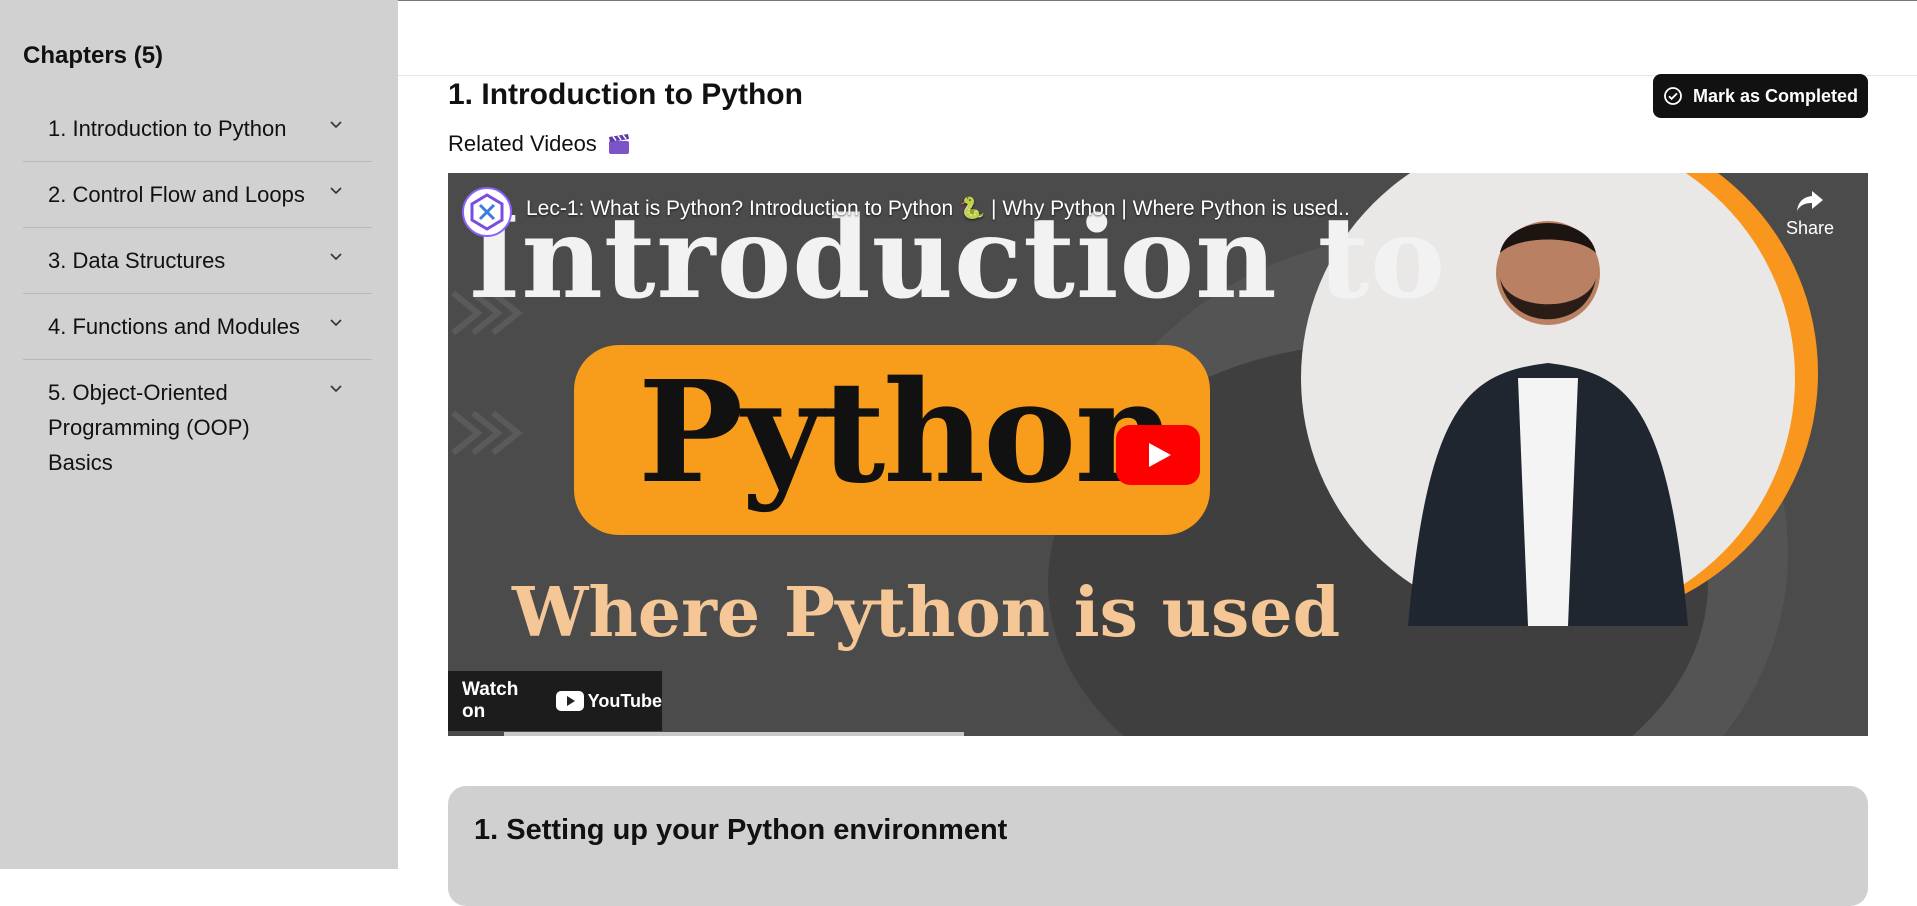  What do you see at coordinates (167, 128) in the screenshot?
I see `chapter-label: 1. Introduction to Python` at bounding box center [167, 128].